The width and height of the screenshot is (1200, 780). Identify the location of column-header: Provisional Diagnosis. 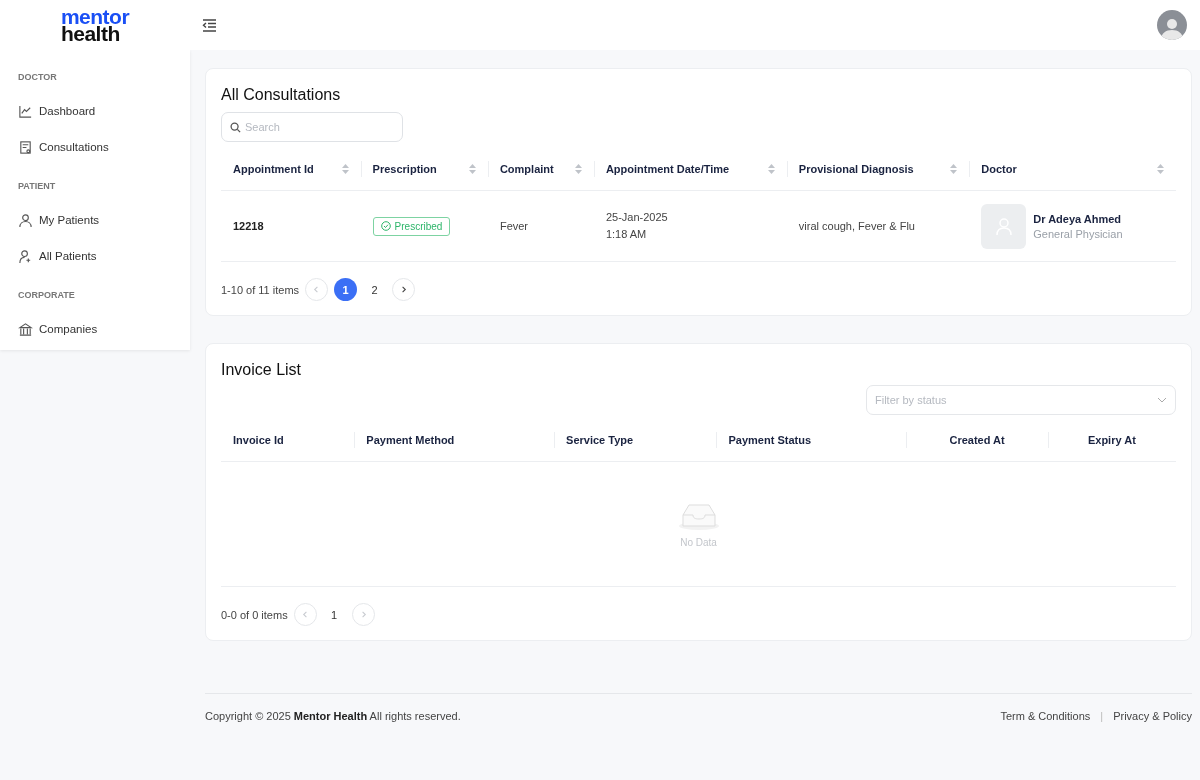
(856, 169).